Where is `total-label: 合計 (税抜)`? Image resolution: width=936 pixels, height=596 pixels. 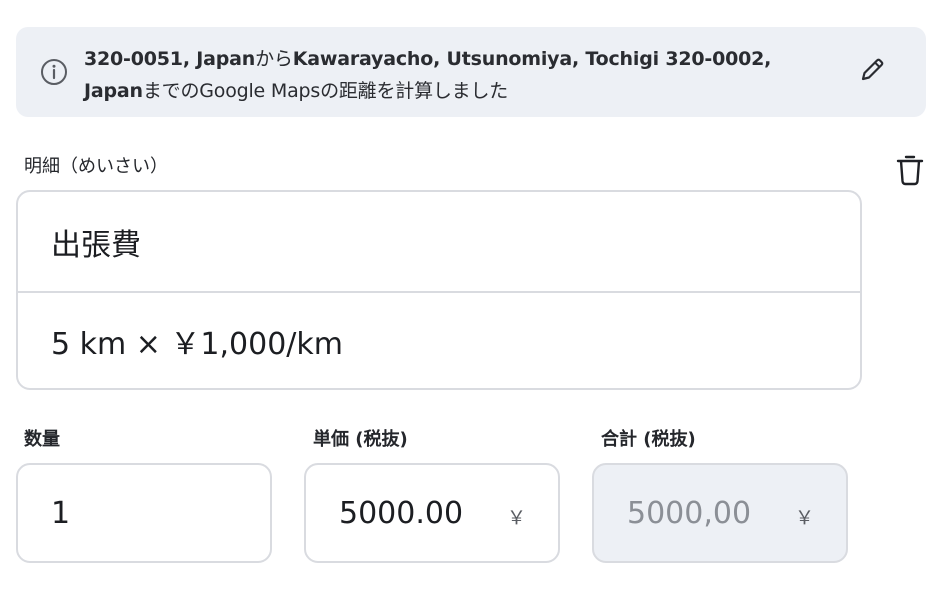
total-label: 合計 (税抜) is located at coordinates (648, 439).